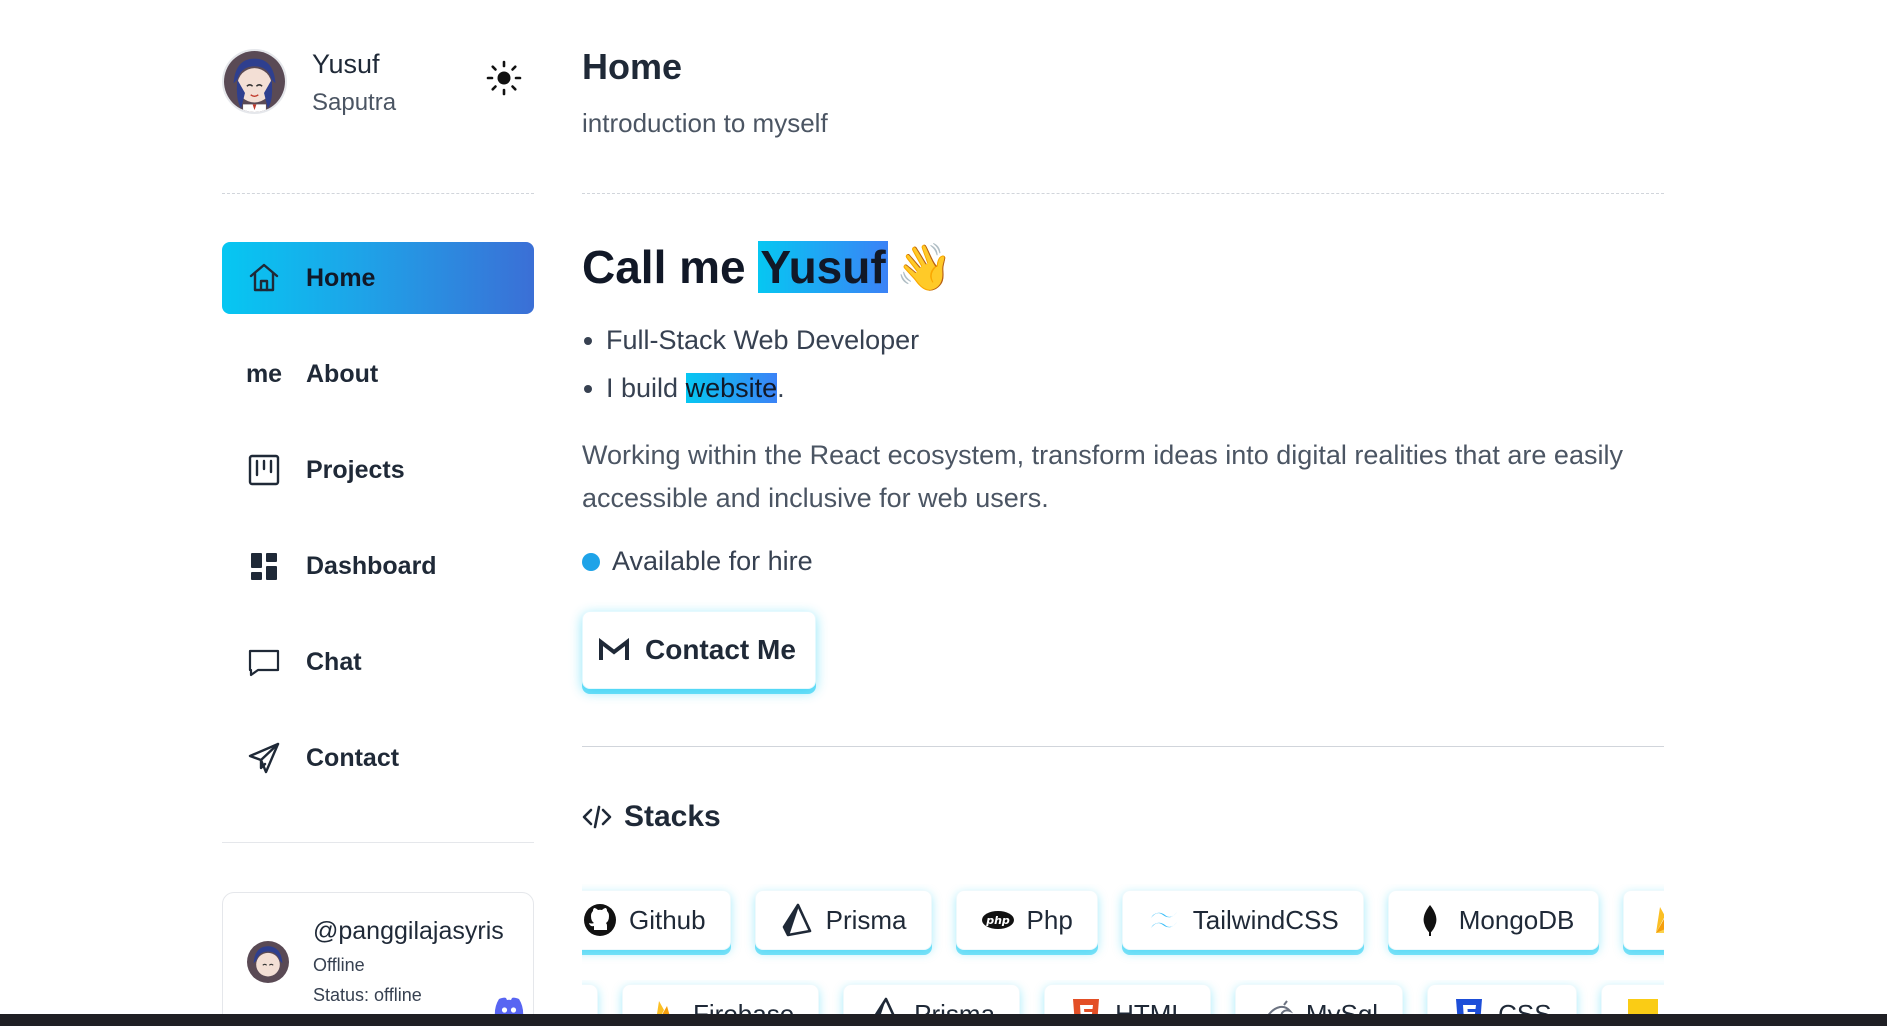 The image size is (1887, 1026). I want to click on sun-icon, so click(504, 78).